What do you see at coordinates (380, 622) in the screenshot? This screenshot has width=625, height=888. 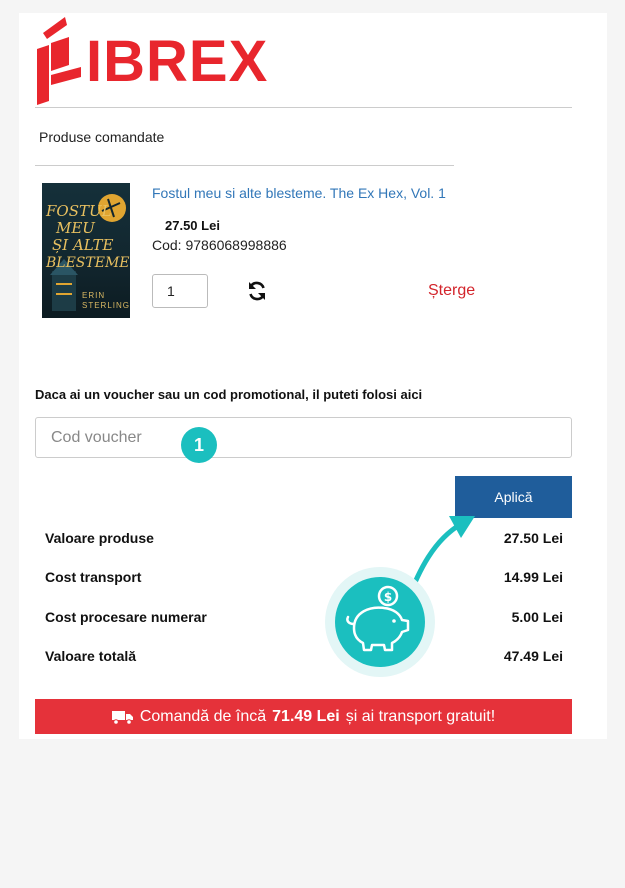 I see `piggy-bank-icon: $` at bounding box center [380, 622].